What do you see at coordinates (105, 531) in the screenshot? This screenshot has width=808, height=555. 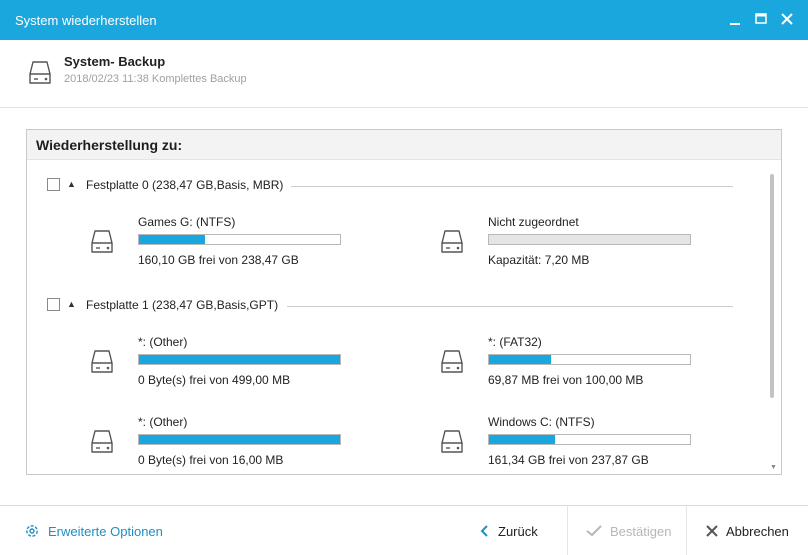 I see `advanced-options-label: Erweiterte Optionen` at bounding box center [105, 531].